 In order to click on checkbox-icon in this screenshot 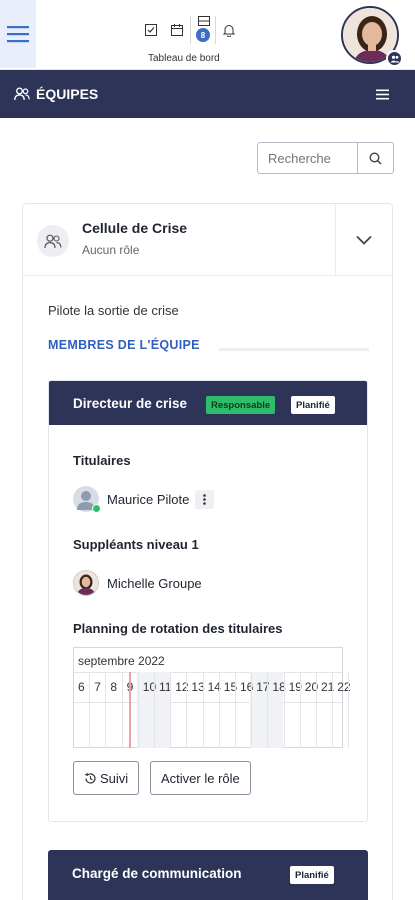, I will do `click(151, 30)`.